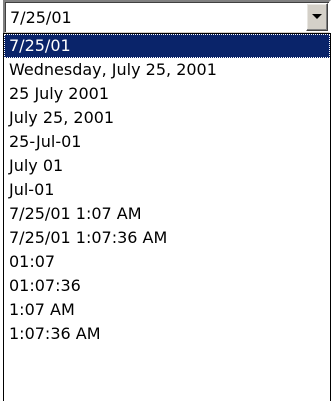  I want to click on list-item: 7/25/01, so click(167, 46).